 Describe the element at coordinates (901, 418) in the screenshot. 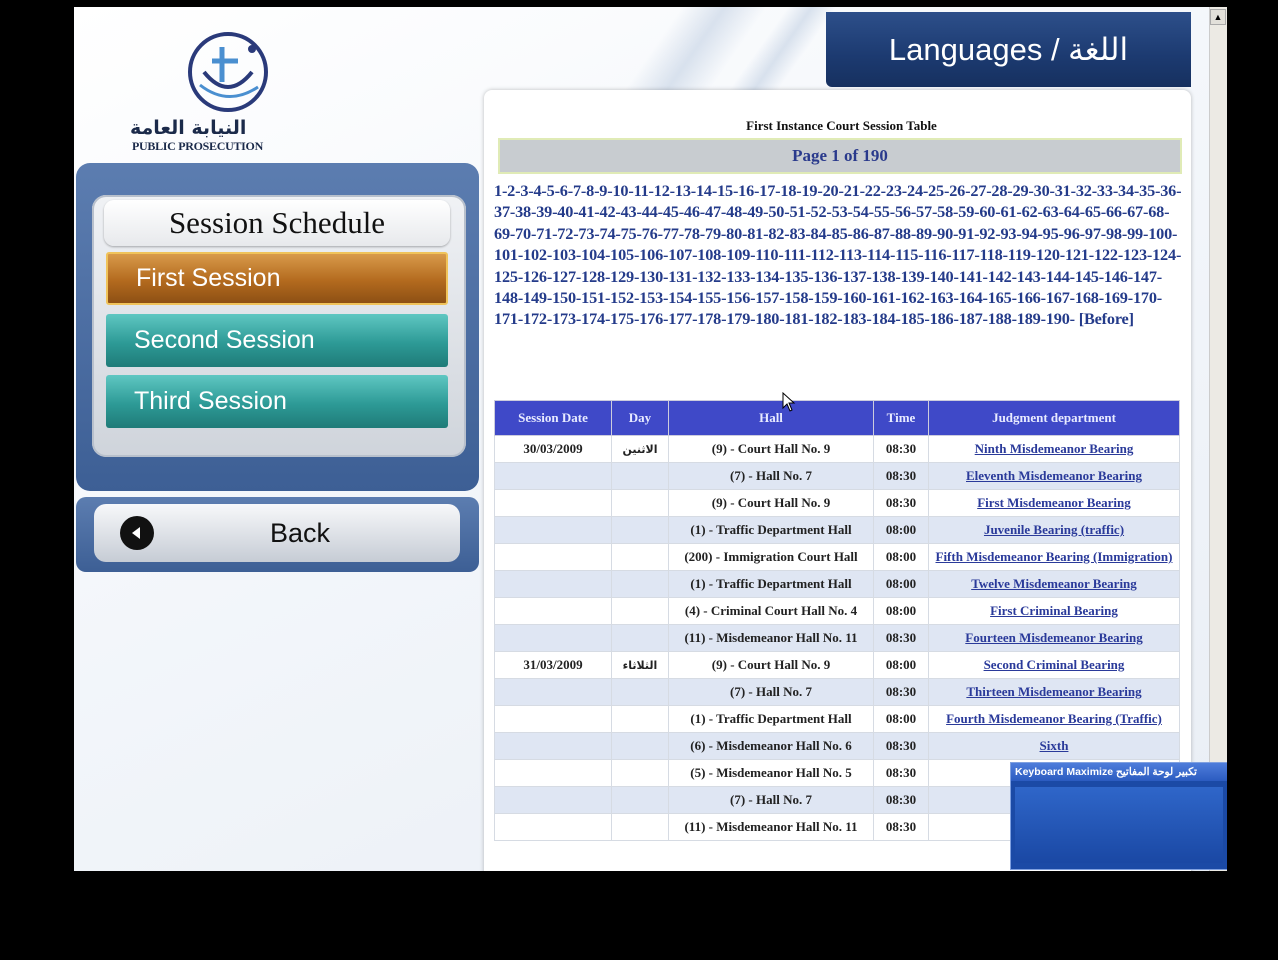

I see `column-header: Time` at that location.